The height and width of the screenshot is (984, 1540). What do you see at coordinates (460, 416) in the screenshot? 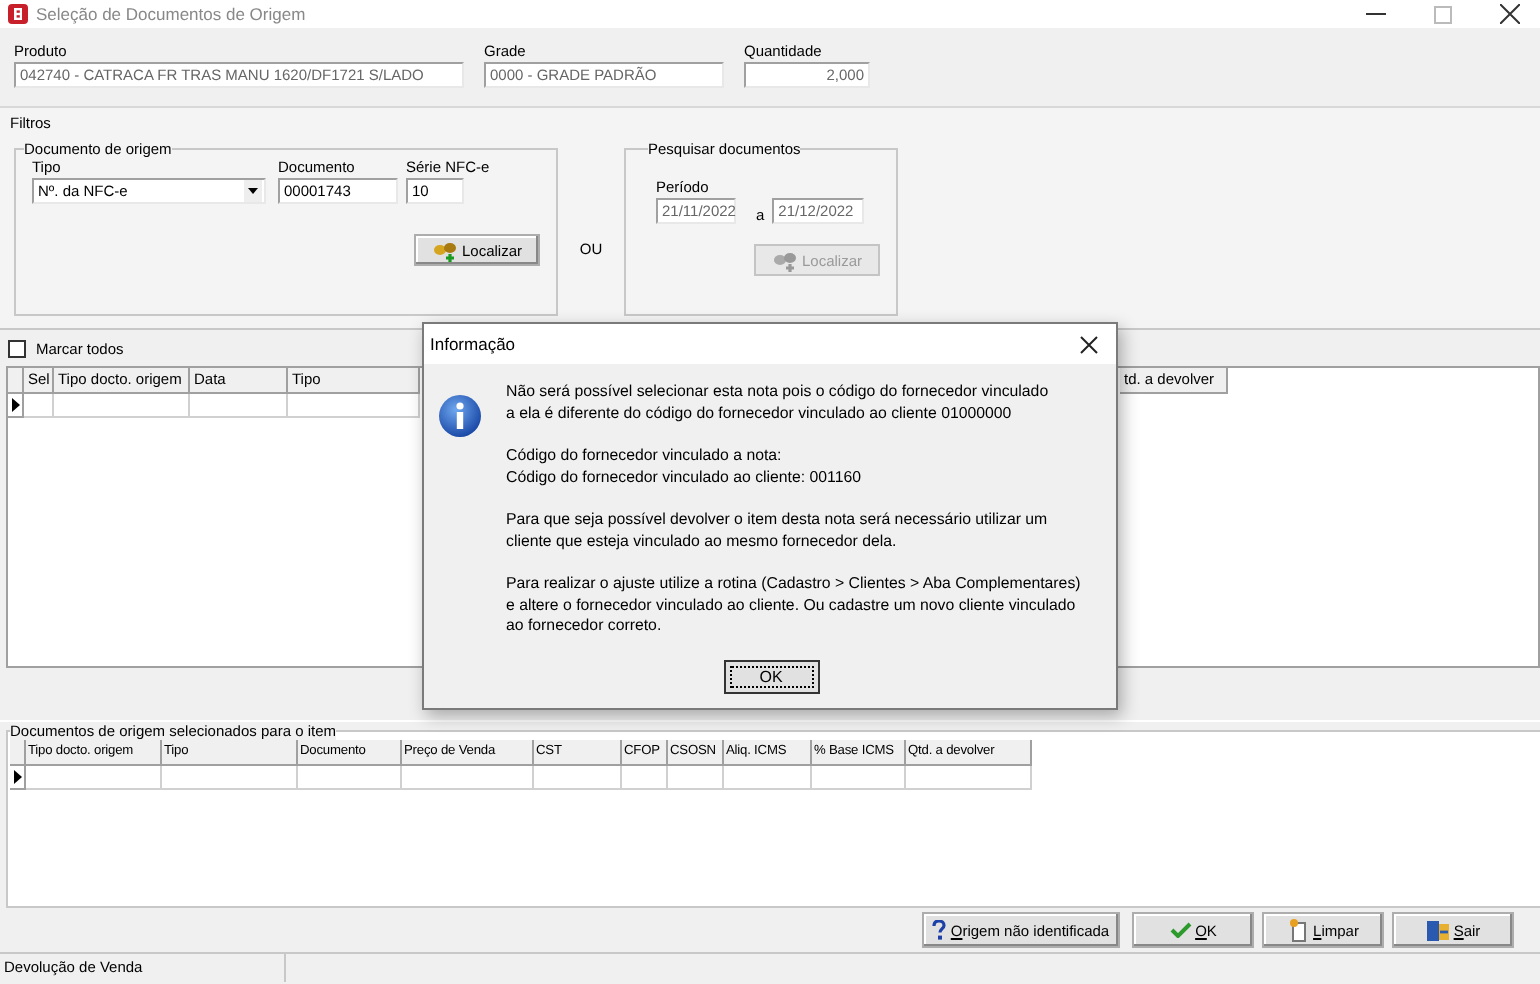
I see `info-icon` at bounding box center [460, 416].